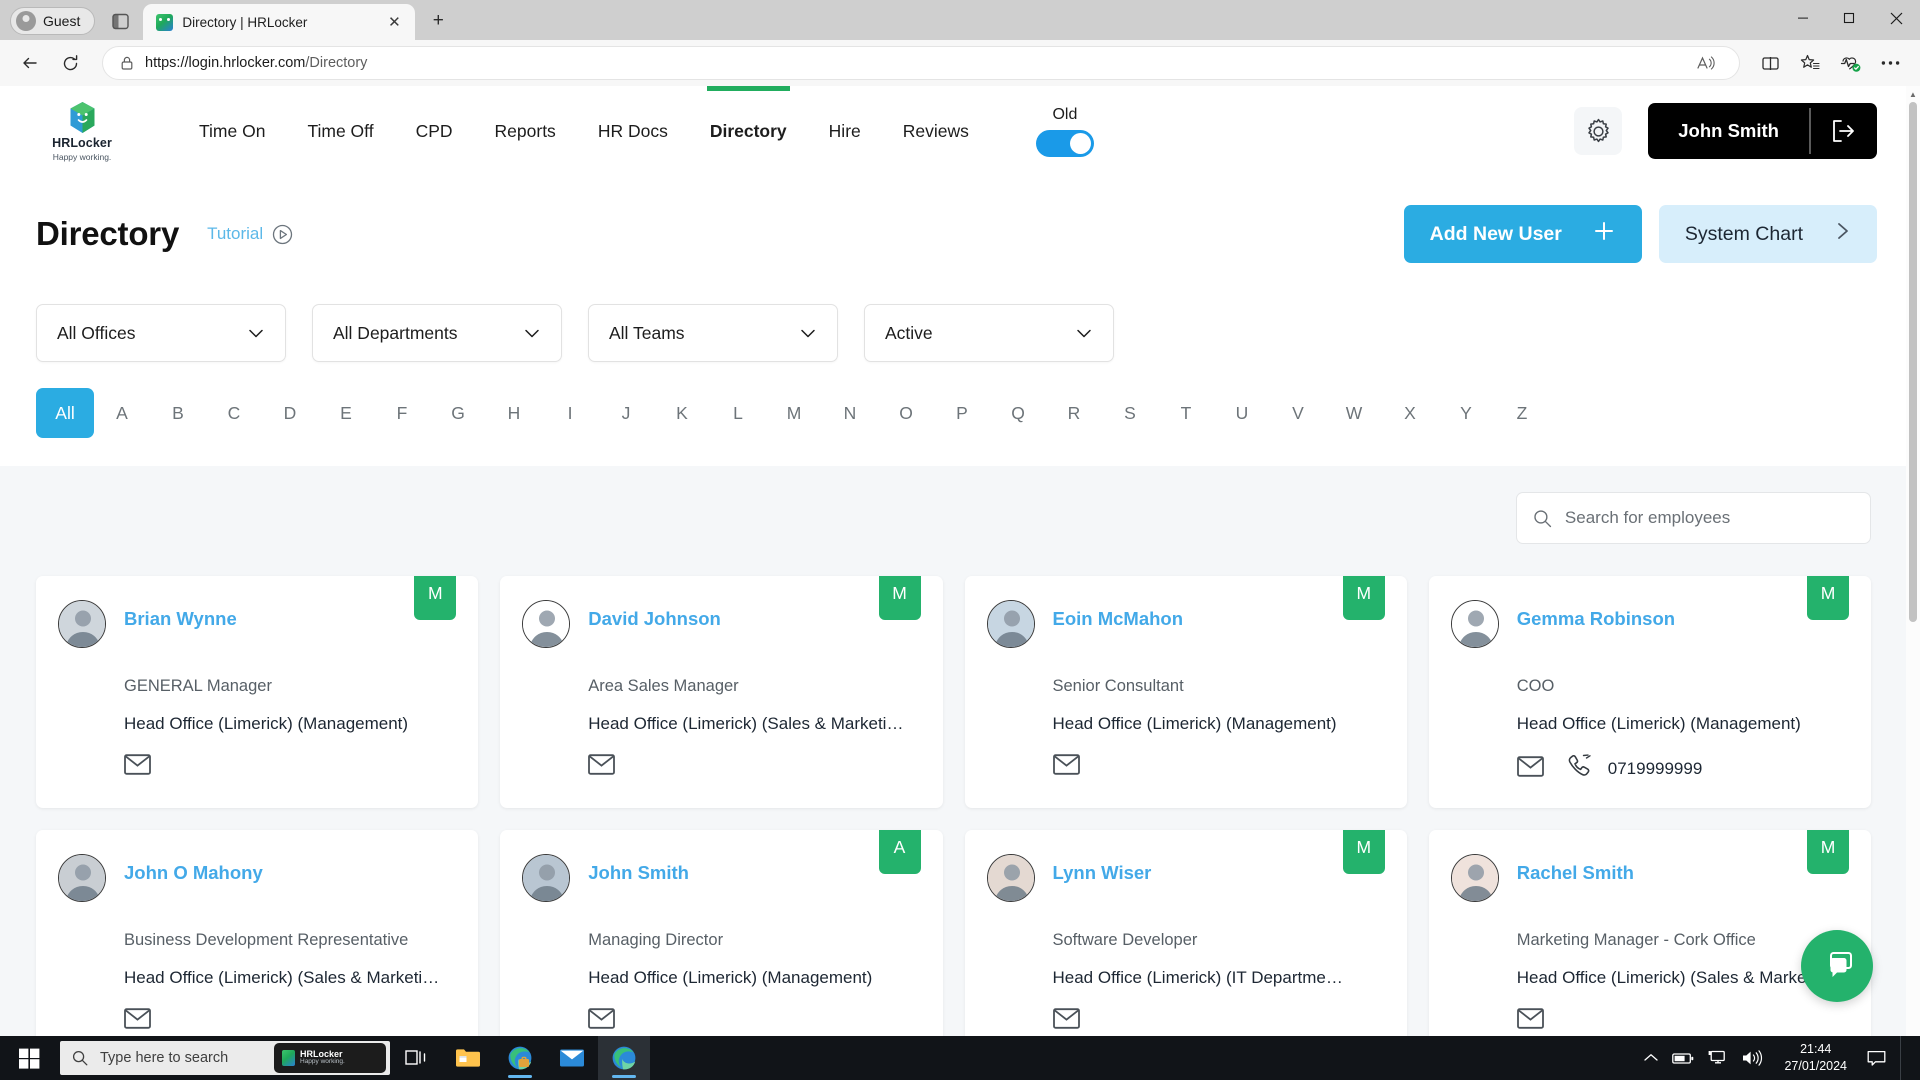 Image resolution: width=1920 pixels, height=1080 pixels. What do you see at coordinates (1522, 413) in the screenshot?
I see `alphabet-filter-z: Z` at bounding box center [1522, 413].